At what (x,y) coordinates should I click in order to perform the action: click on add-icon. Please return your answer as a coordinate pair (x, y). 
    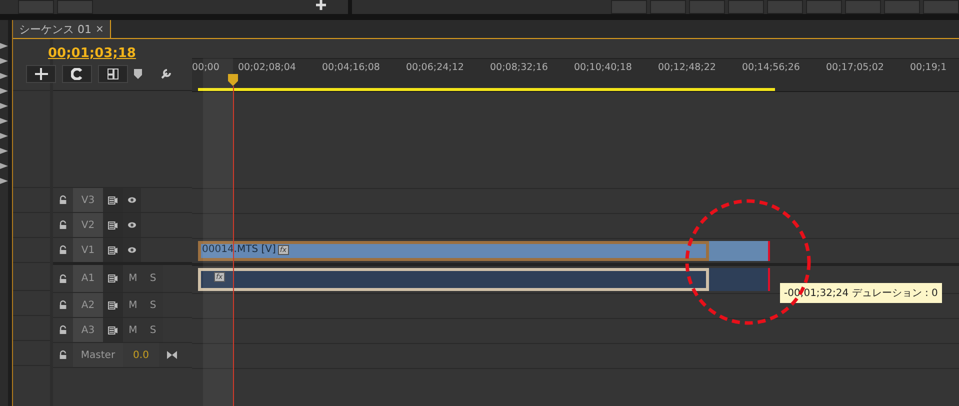
    Looking at the image, I should click on (321, 5).